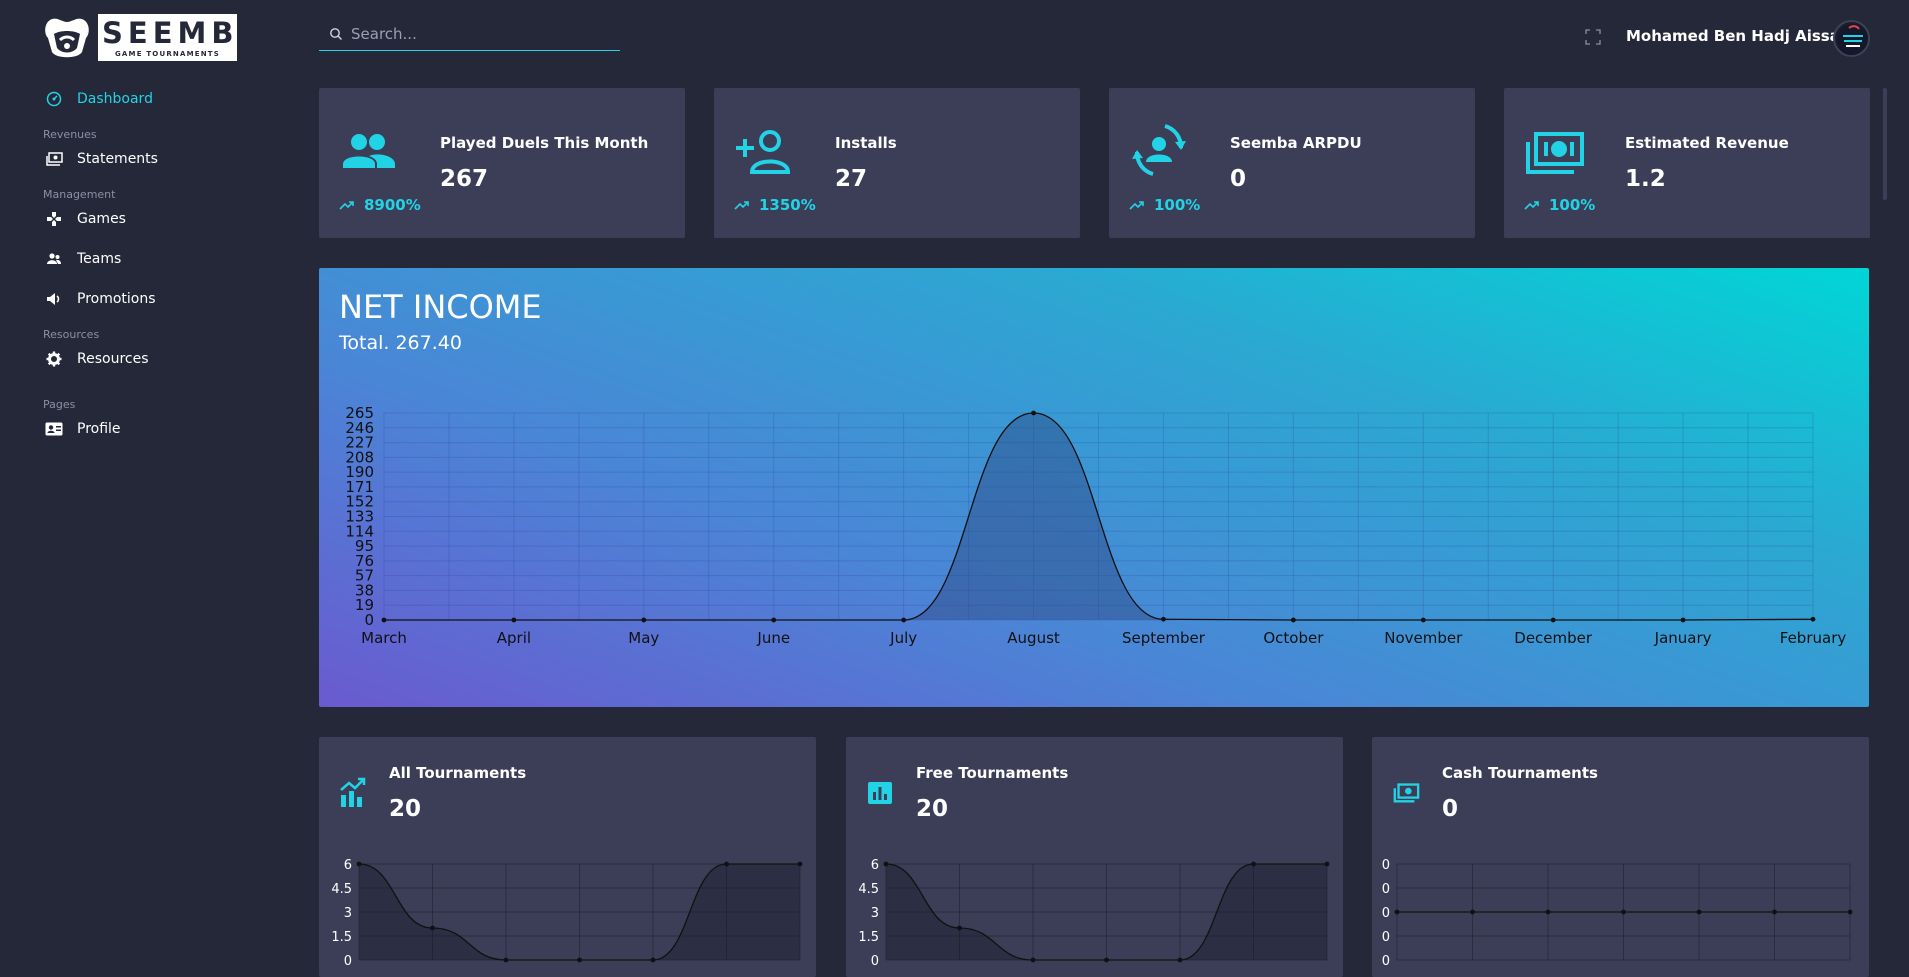 The width and height of the screenshot is (1909, 977). I want to click on stat-trend: 1350%, so click(775, 205).